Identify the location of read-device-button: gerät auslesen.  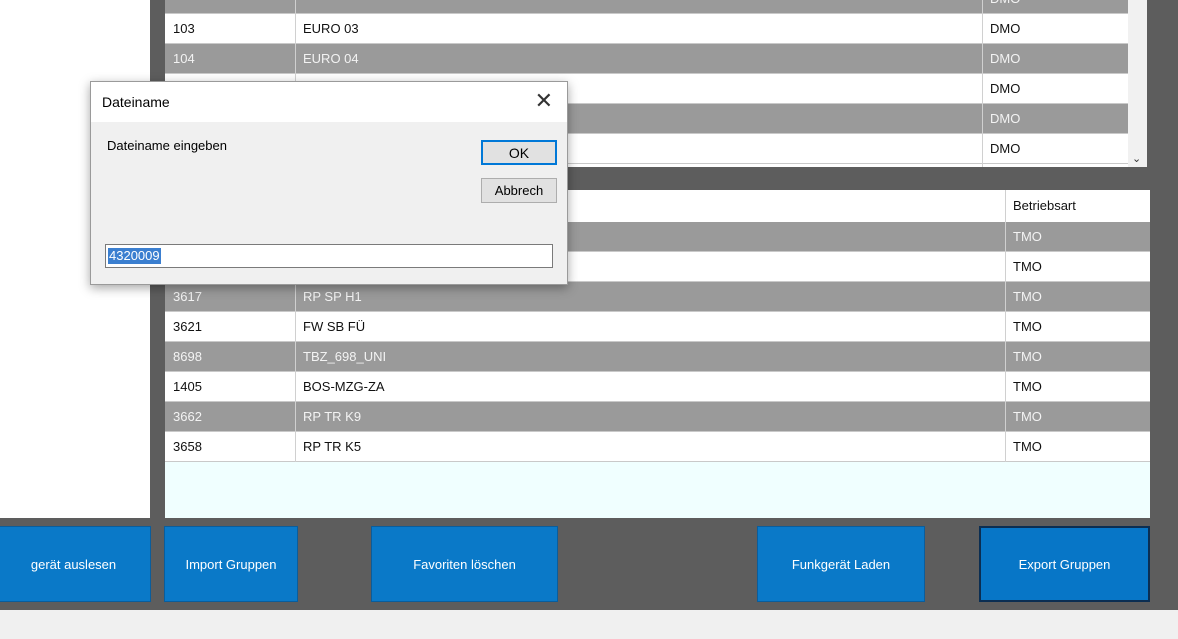
(75, 564).